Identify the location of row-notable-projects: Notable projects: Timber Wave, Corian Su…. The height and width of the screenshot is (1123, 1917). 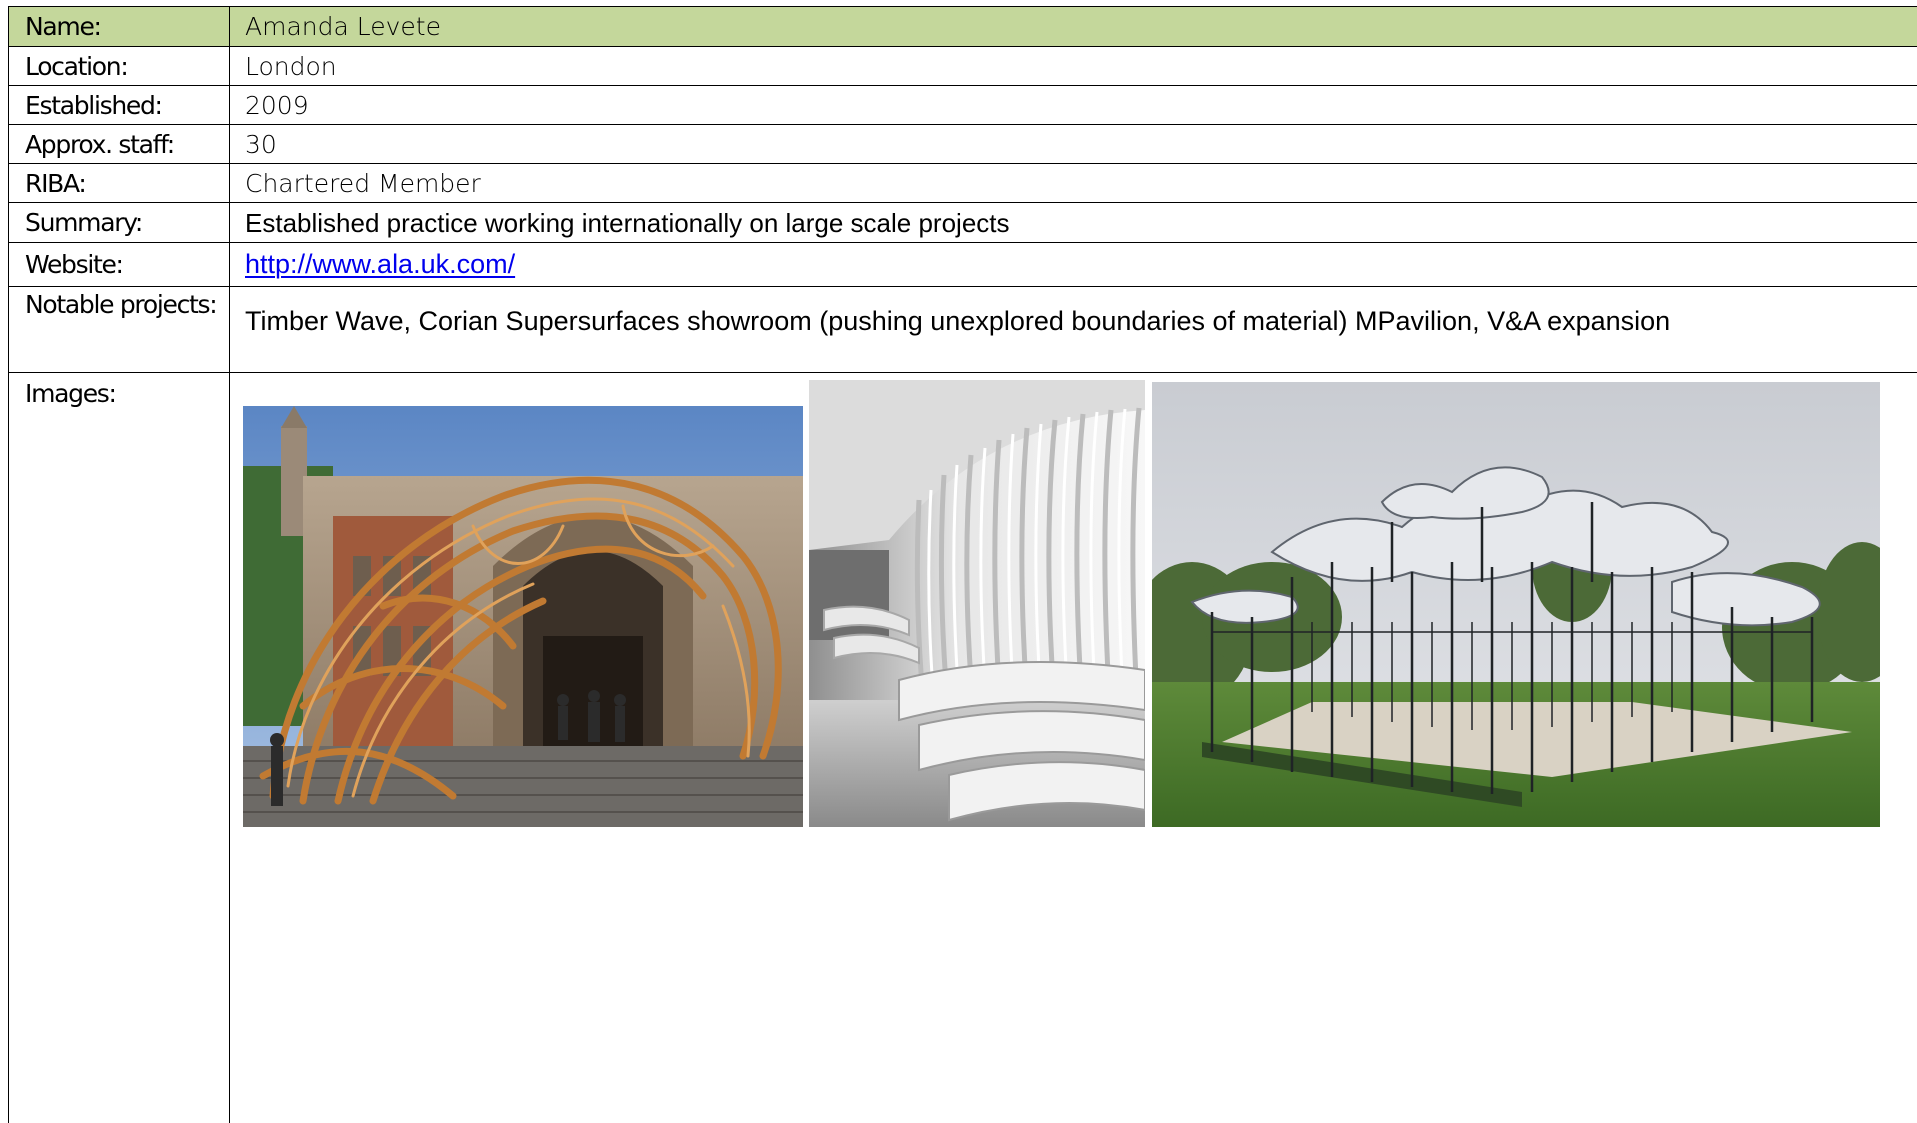
(962, 329).